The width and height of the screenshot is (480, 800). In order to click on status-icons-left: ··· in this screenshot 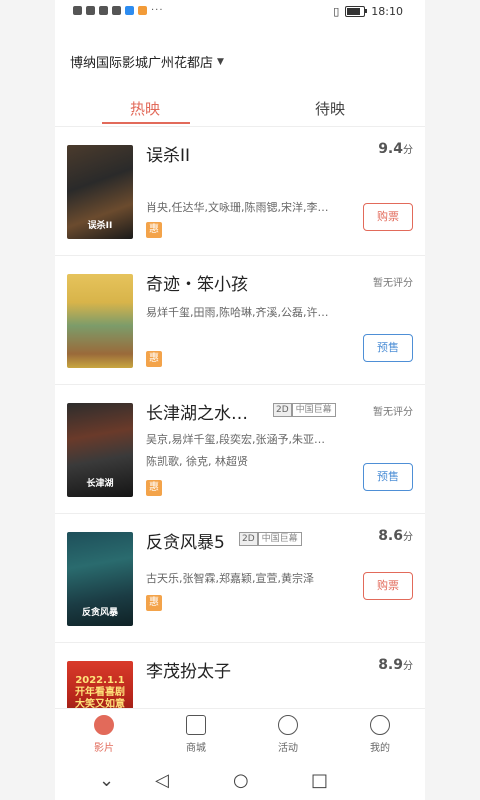, I will do `click(118, 10)`.